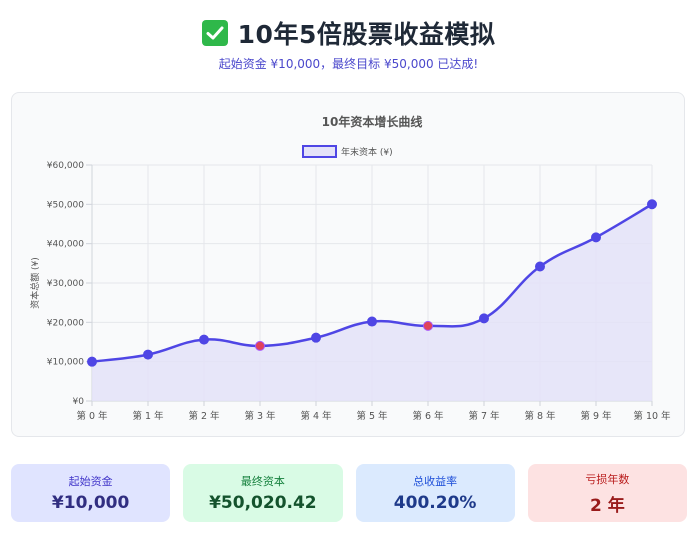 Image resolution: width=697 pixels, height=539 pixels. Describe the element at coordinates (652, 416) in the screenshot. I see `x-tick-label: 第 10 年` at that location.